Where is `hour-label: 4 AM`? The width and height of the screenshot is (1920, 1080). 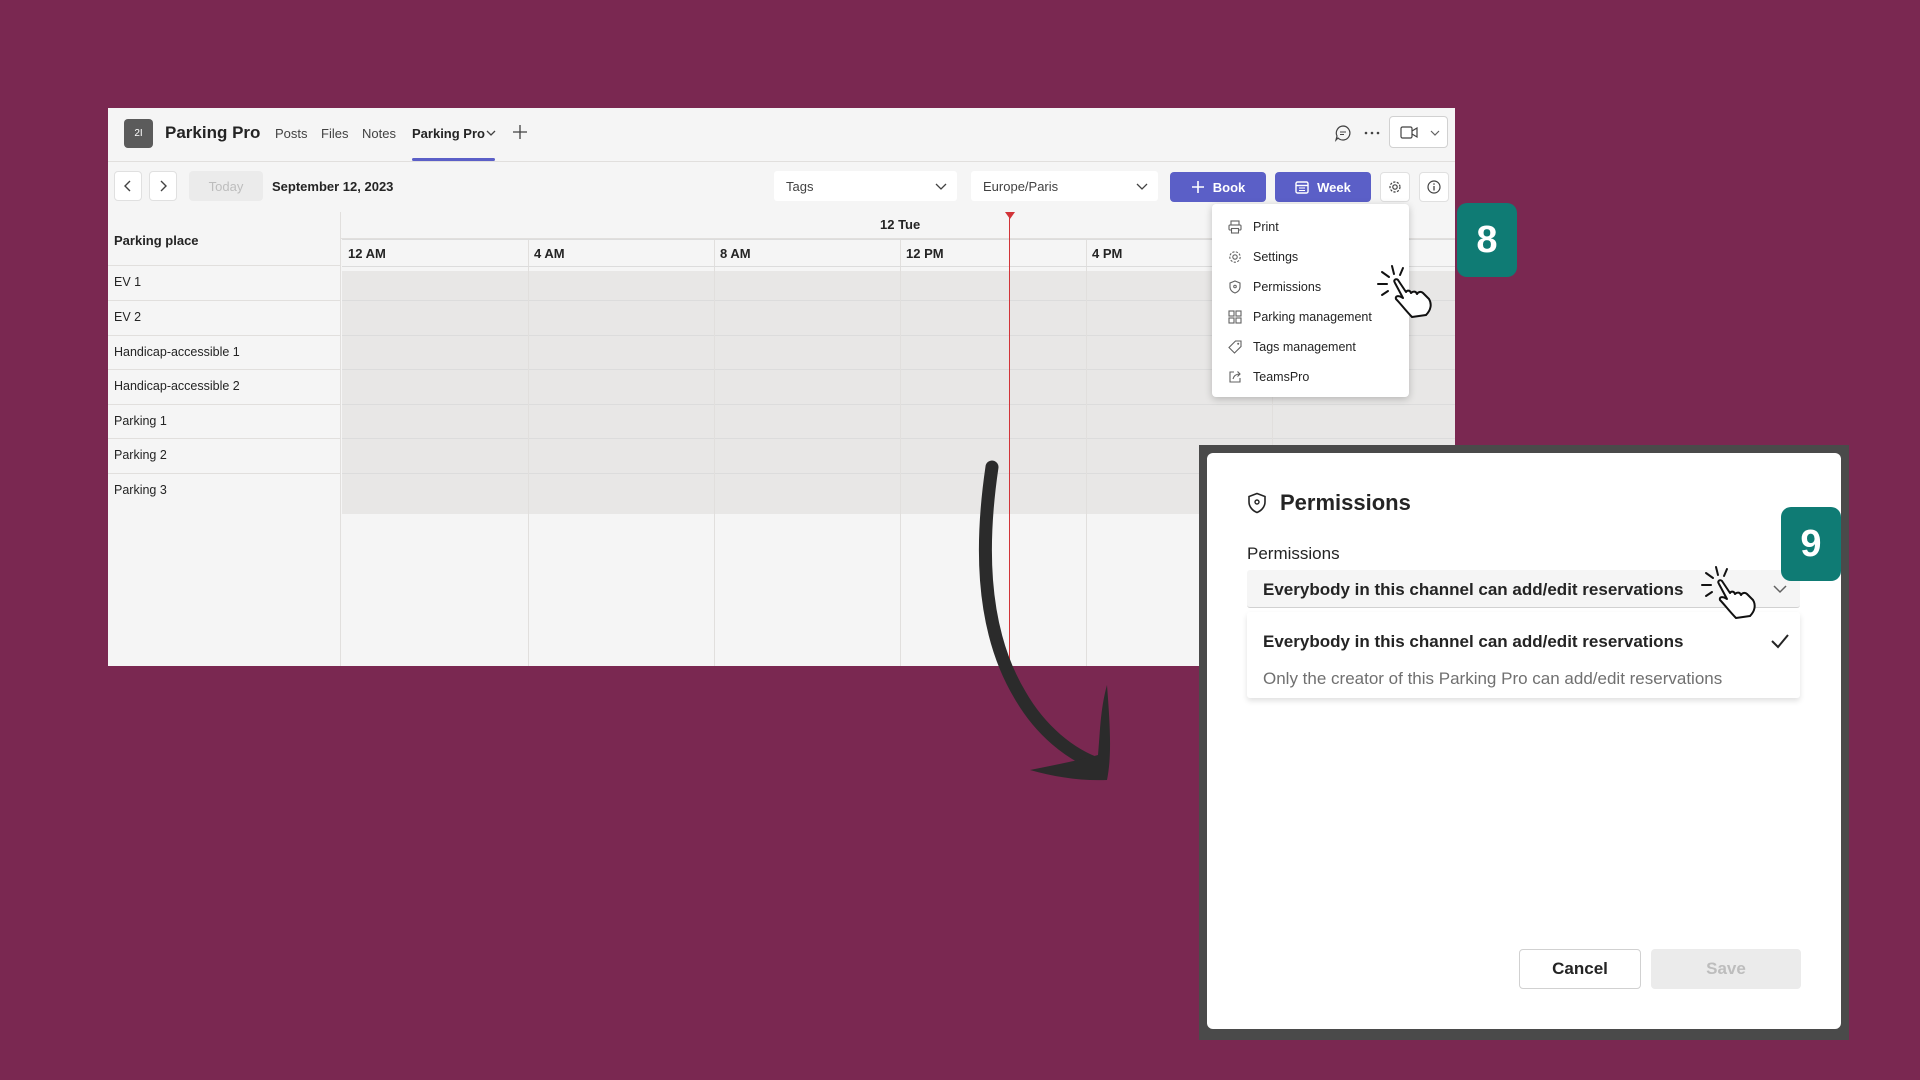 hour-label: 4 AM is located at coordinates (549, 253).